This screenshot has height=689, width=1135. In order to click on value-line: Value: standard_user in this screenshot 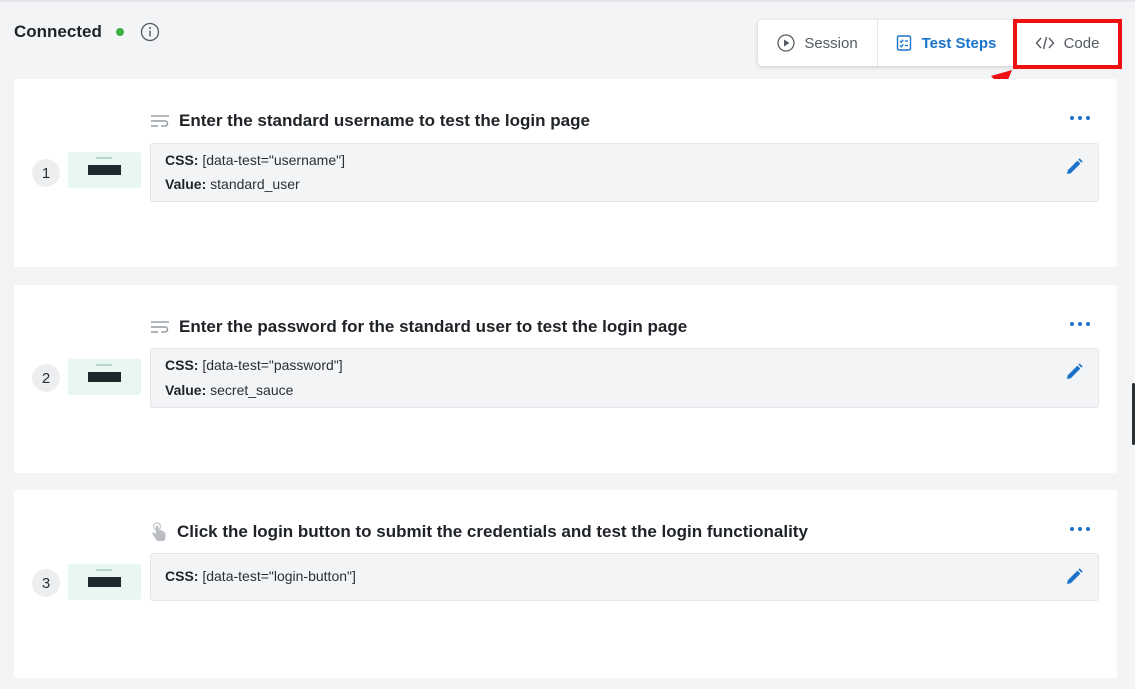, I will do `click(232, 184)`.